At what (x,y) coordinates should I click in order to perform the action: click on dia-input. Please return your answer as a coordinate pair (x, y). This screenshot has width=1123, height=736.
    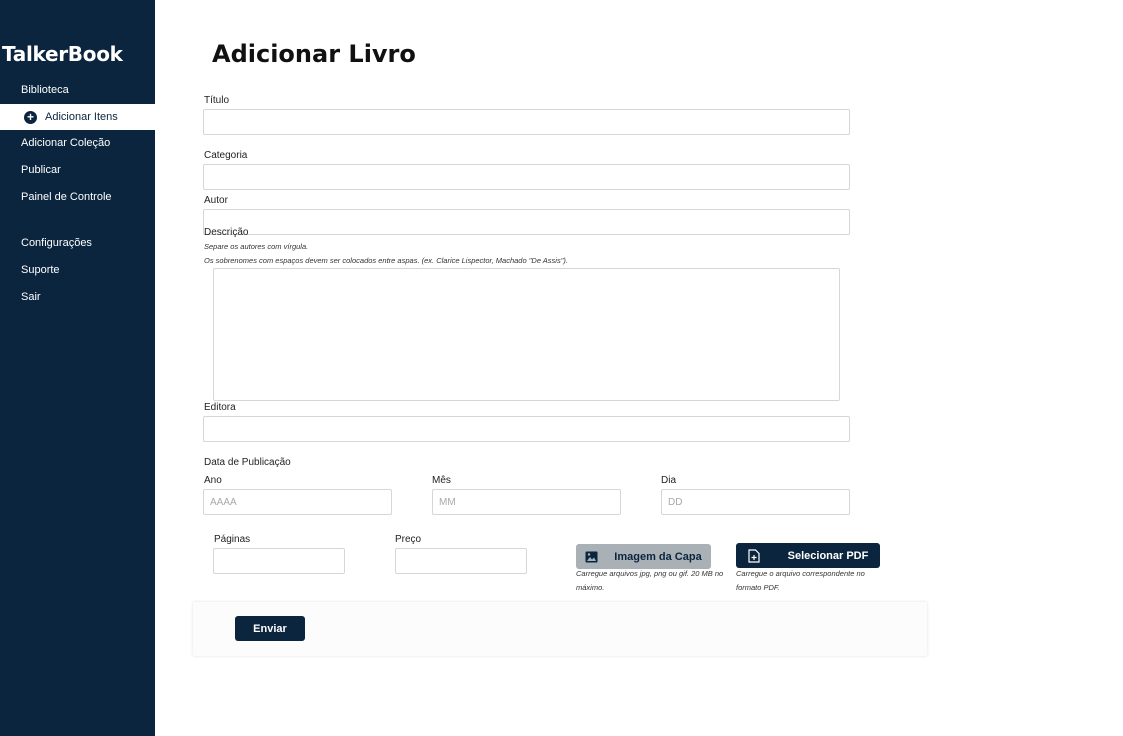
    Looking at the image, I should click on (755, 502).